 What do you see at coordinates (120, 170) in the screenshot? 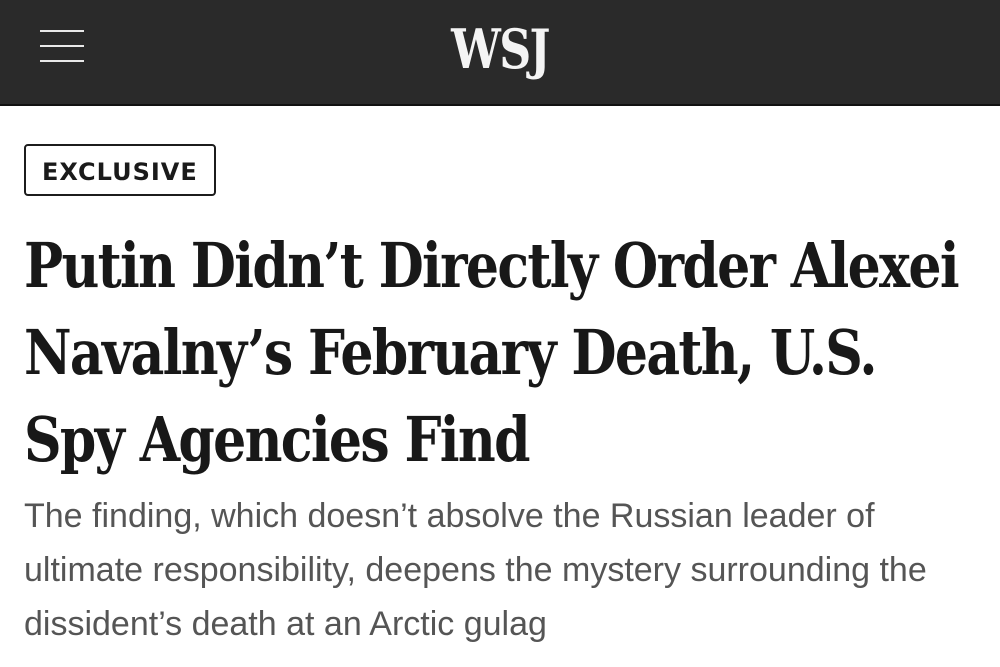
I see `exclusive-badge: EXCLUSIVE` at bounding box center [120, 170].